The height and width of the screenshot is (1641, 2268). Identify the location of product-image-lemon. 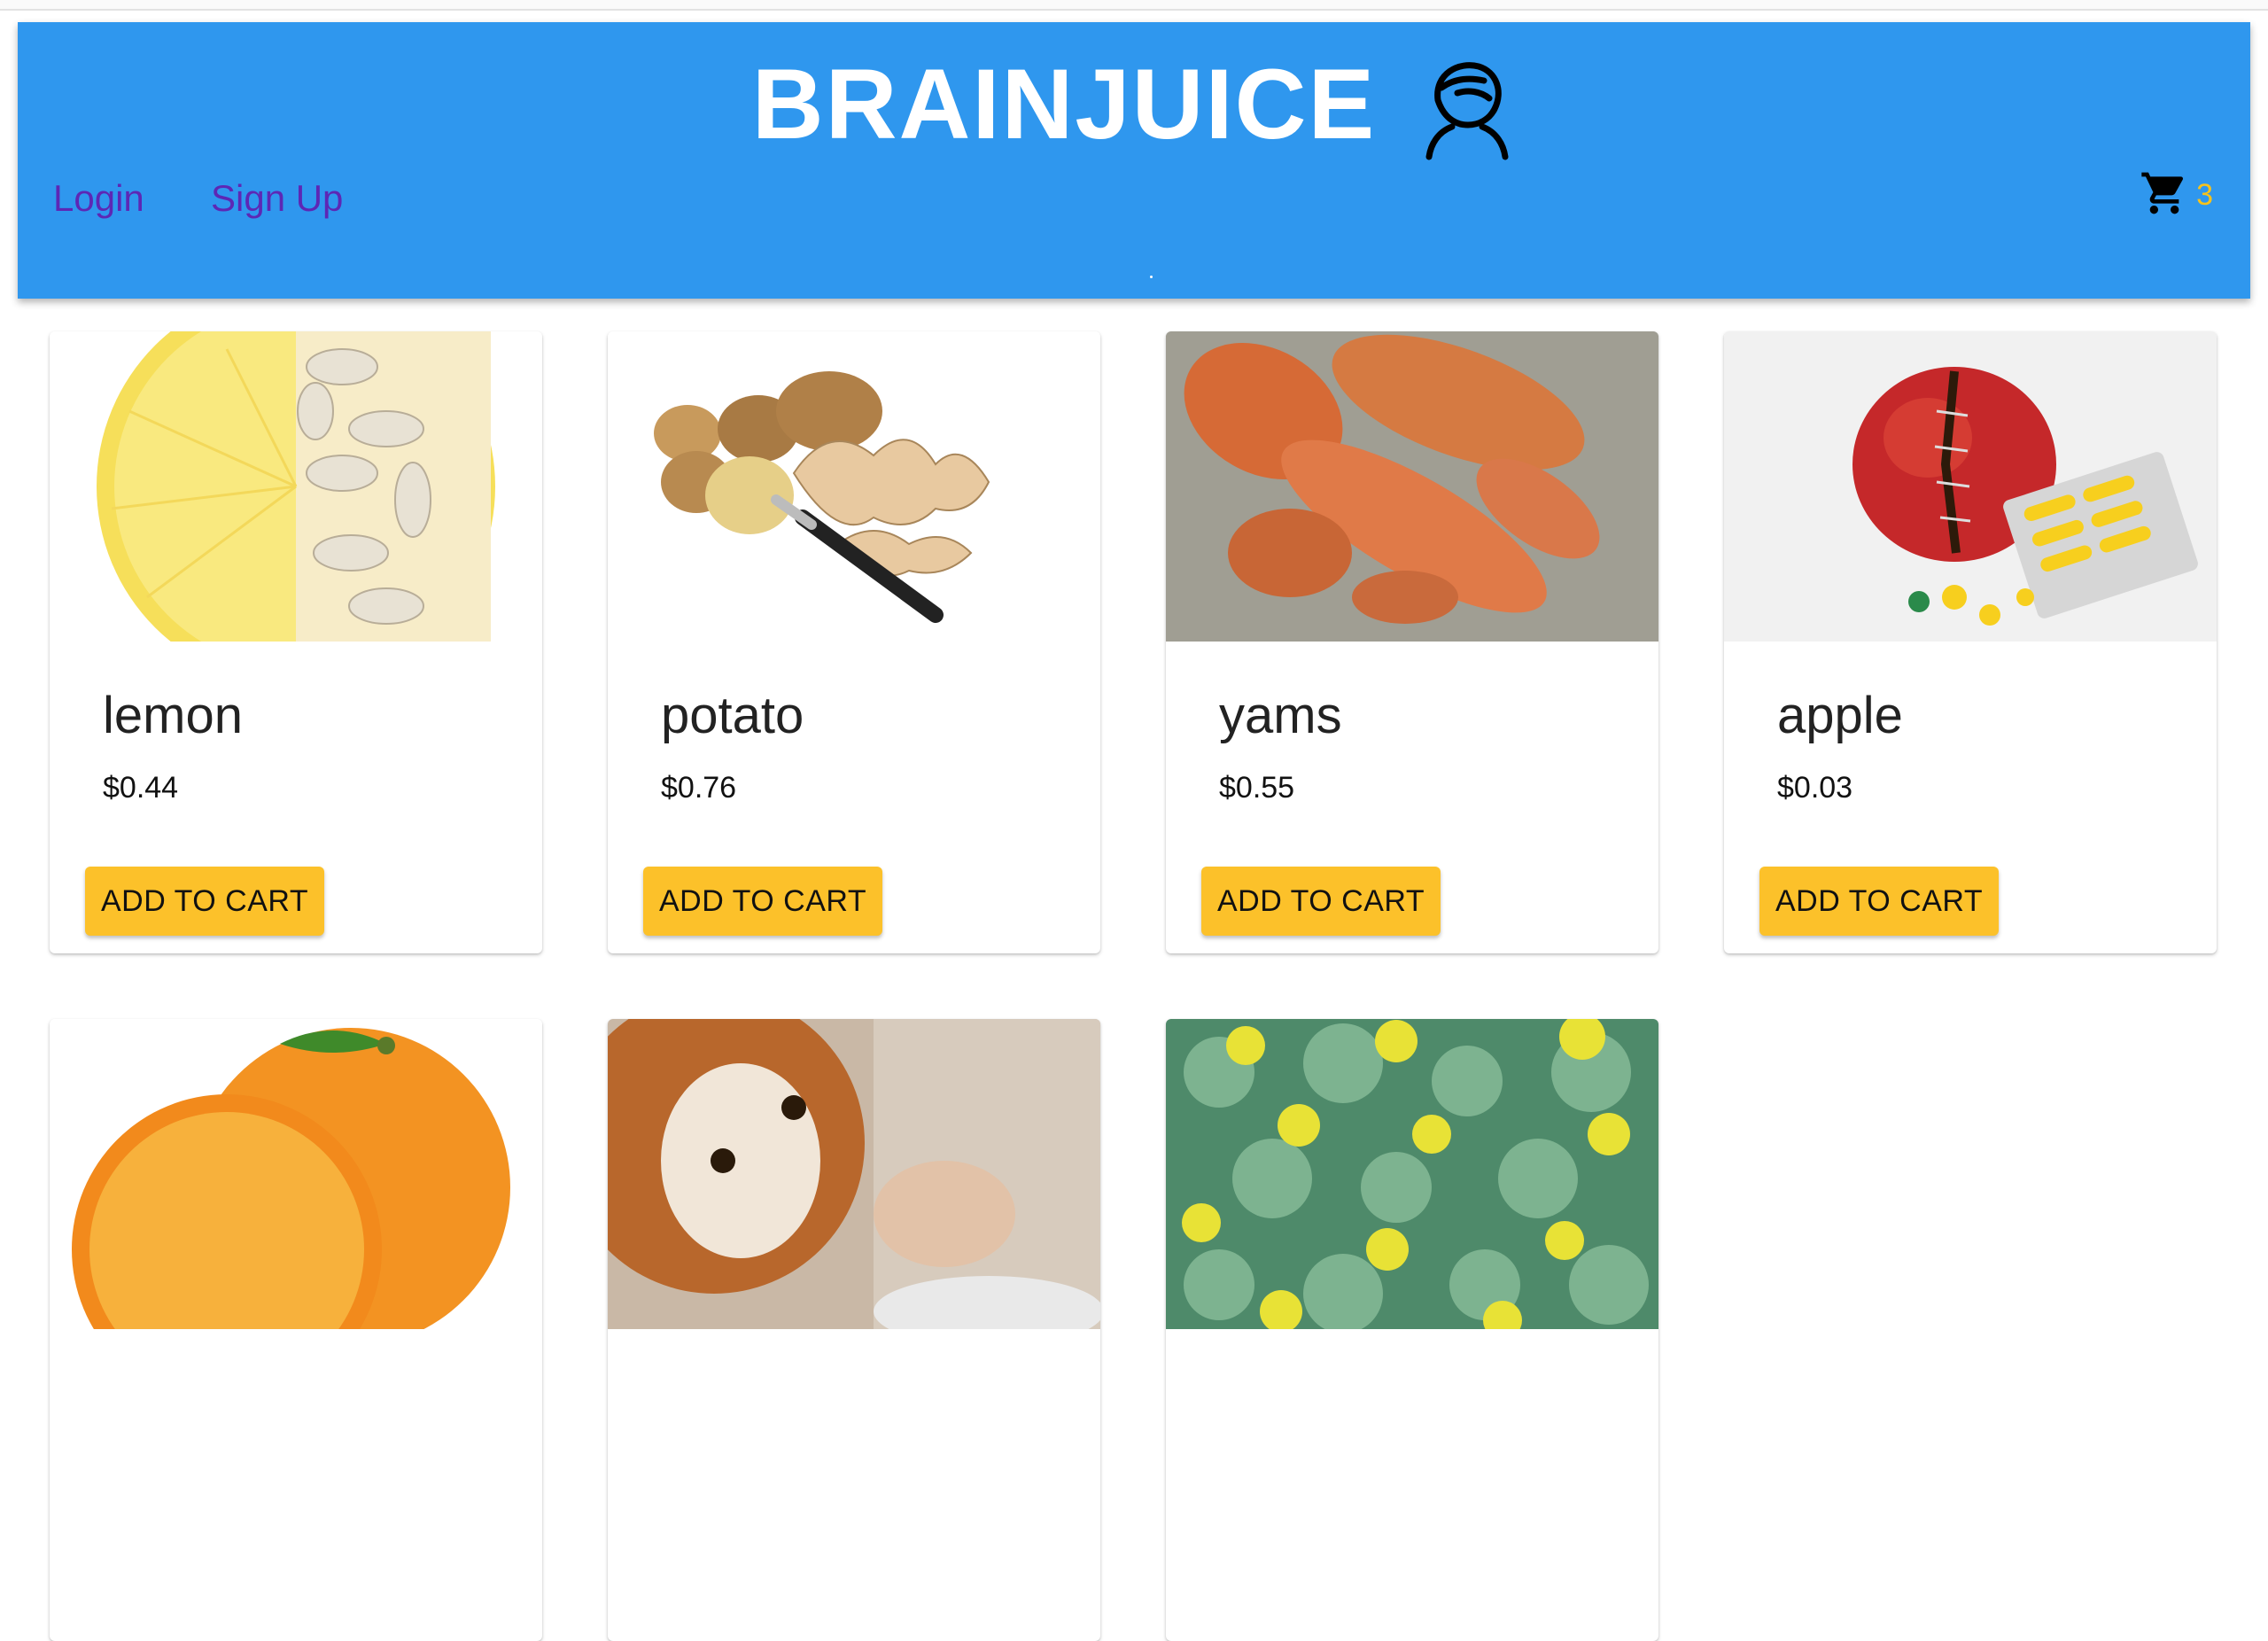
(296, 486).